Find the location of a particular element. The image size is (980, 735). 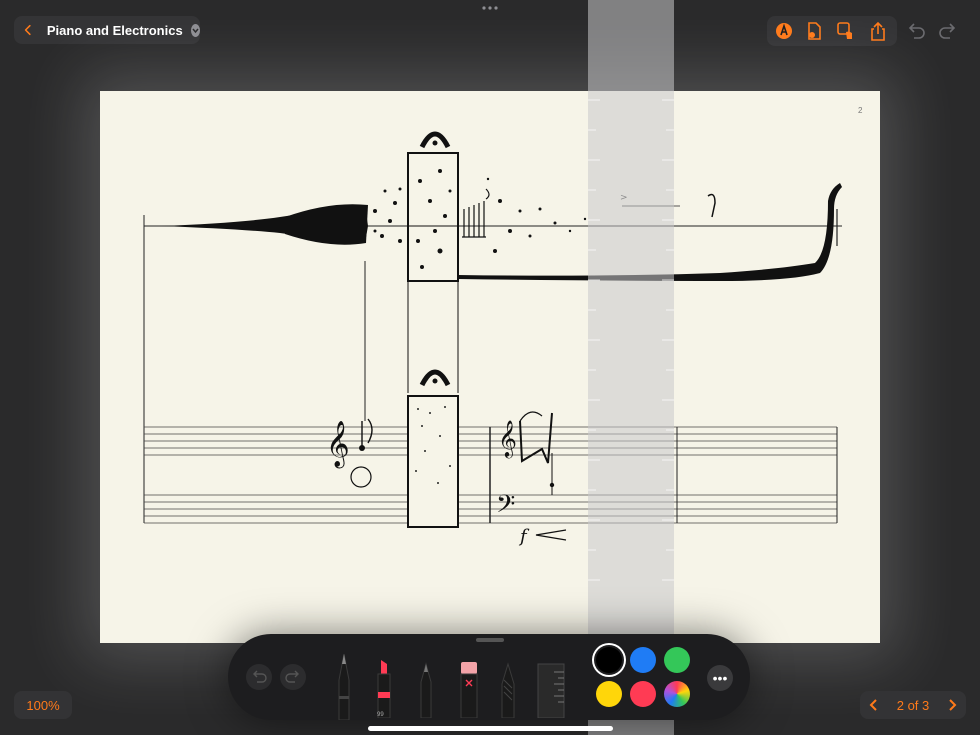

home-indicator is located at coordinates (490, 728).